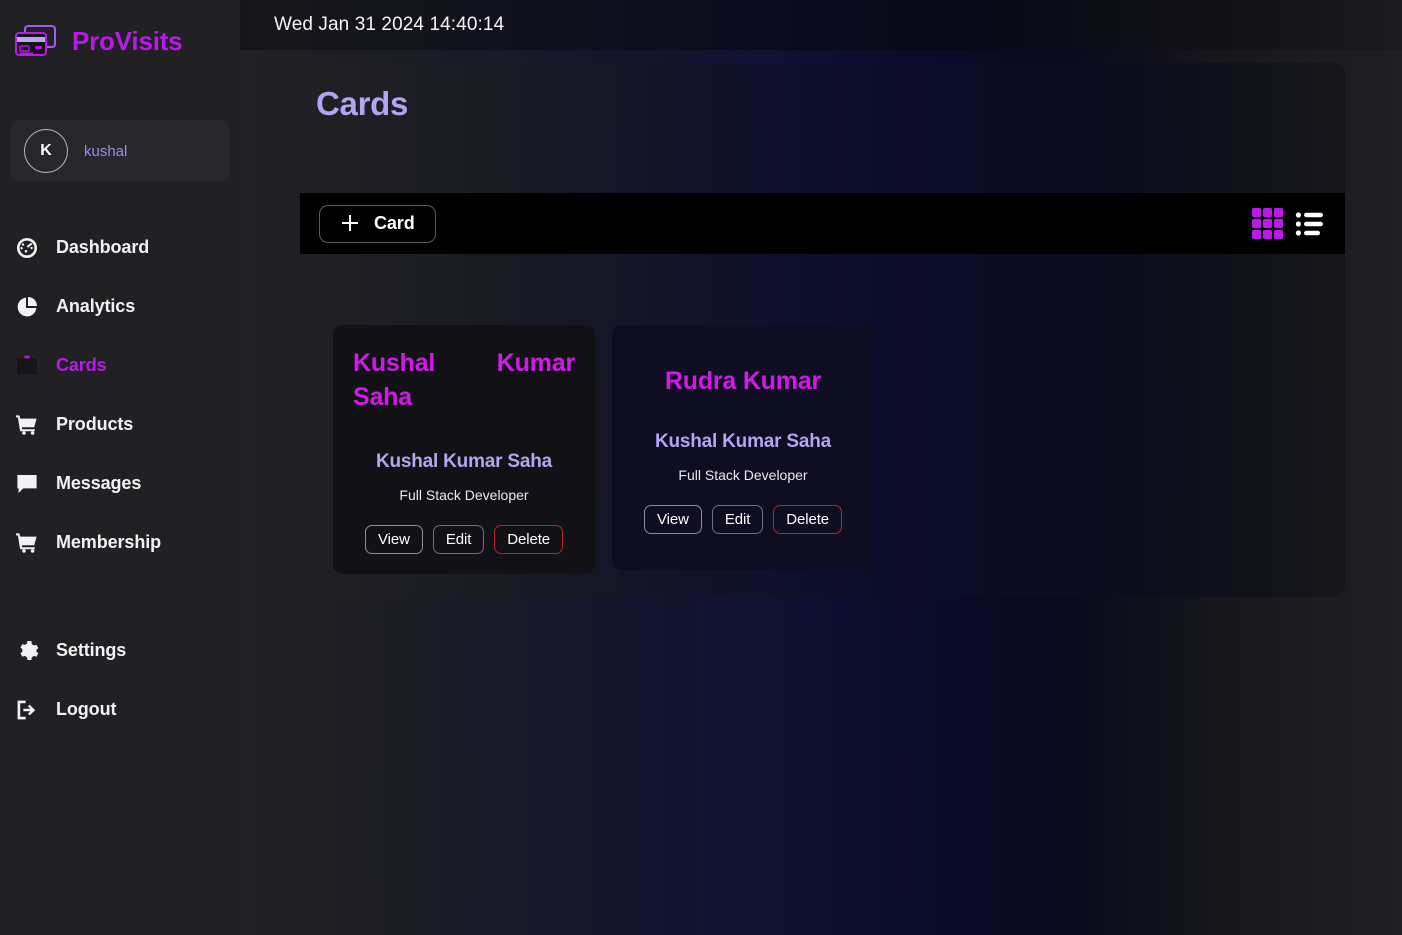 This screenshot has width=1402, height=935. I want to click on sidebar-item-analytics: Analytics, so click(120, 306).